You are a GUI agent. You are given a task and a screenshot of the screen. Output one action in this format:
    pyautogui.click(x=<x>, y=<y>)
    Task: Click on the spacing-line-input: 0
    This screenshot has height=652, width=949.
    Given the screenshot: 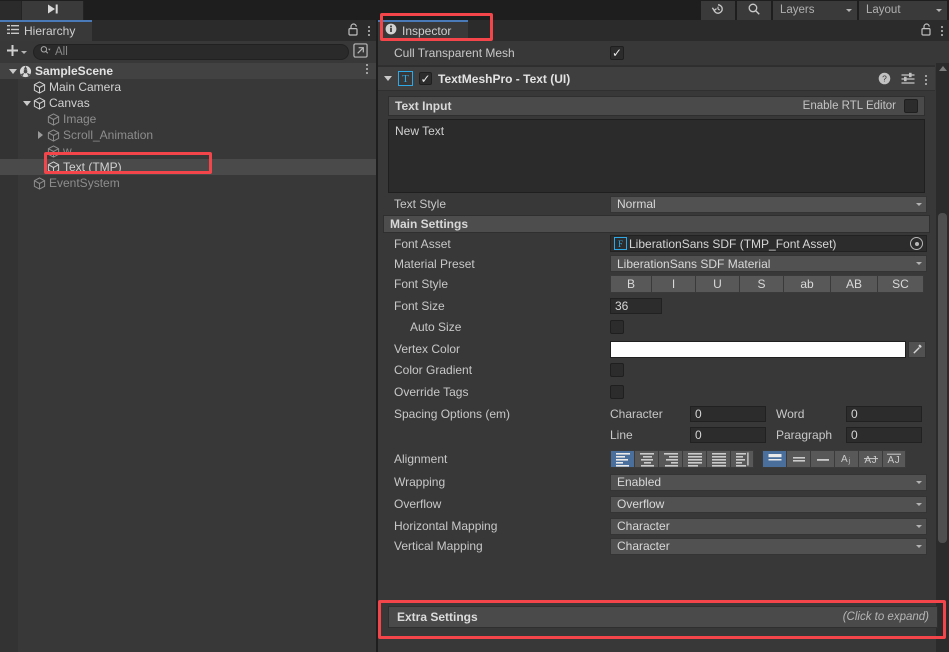 What is the action you would take?
    pyautogui.click(x=728, y=435)
    